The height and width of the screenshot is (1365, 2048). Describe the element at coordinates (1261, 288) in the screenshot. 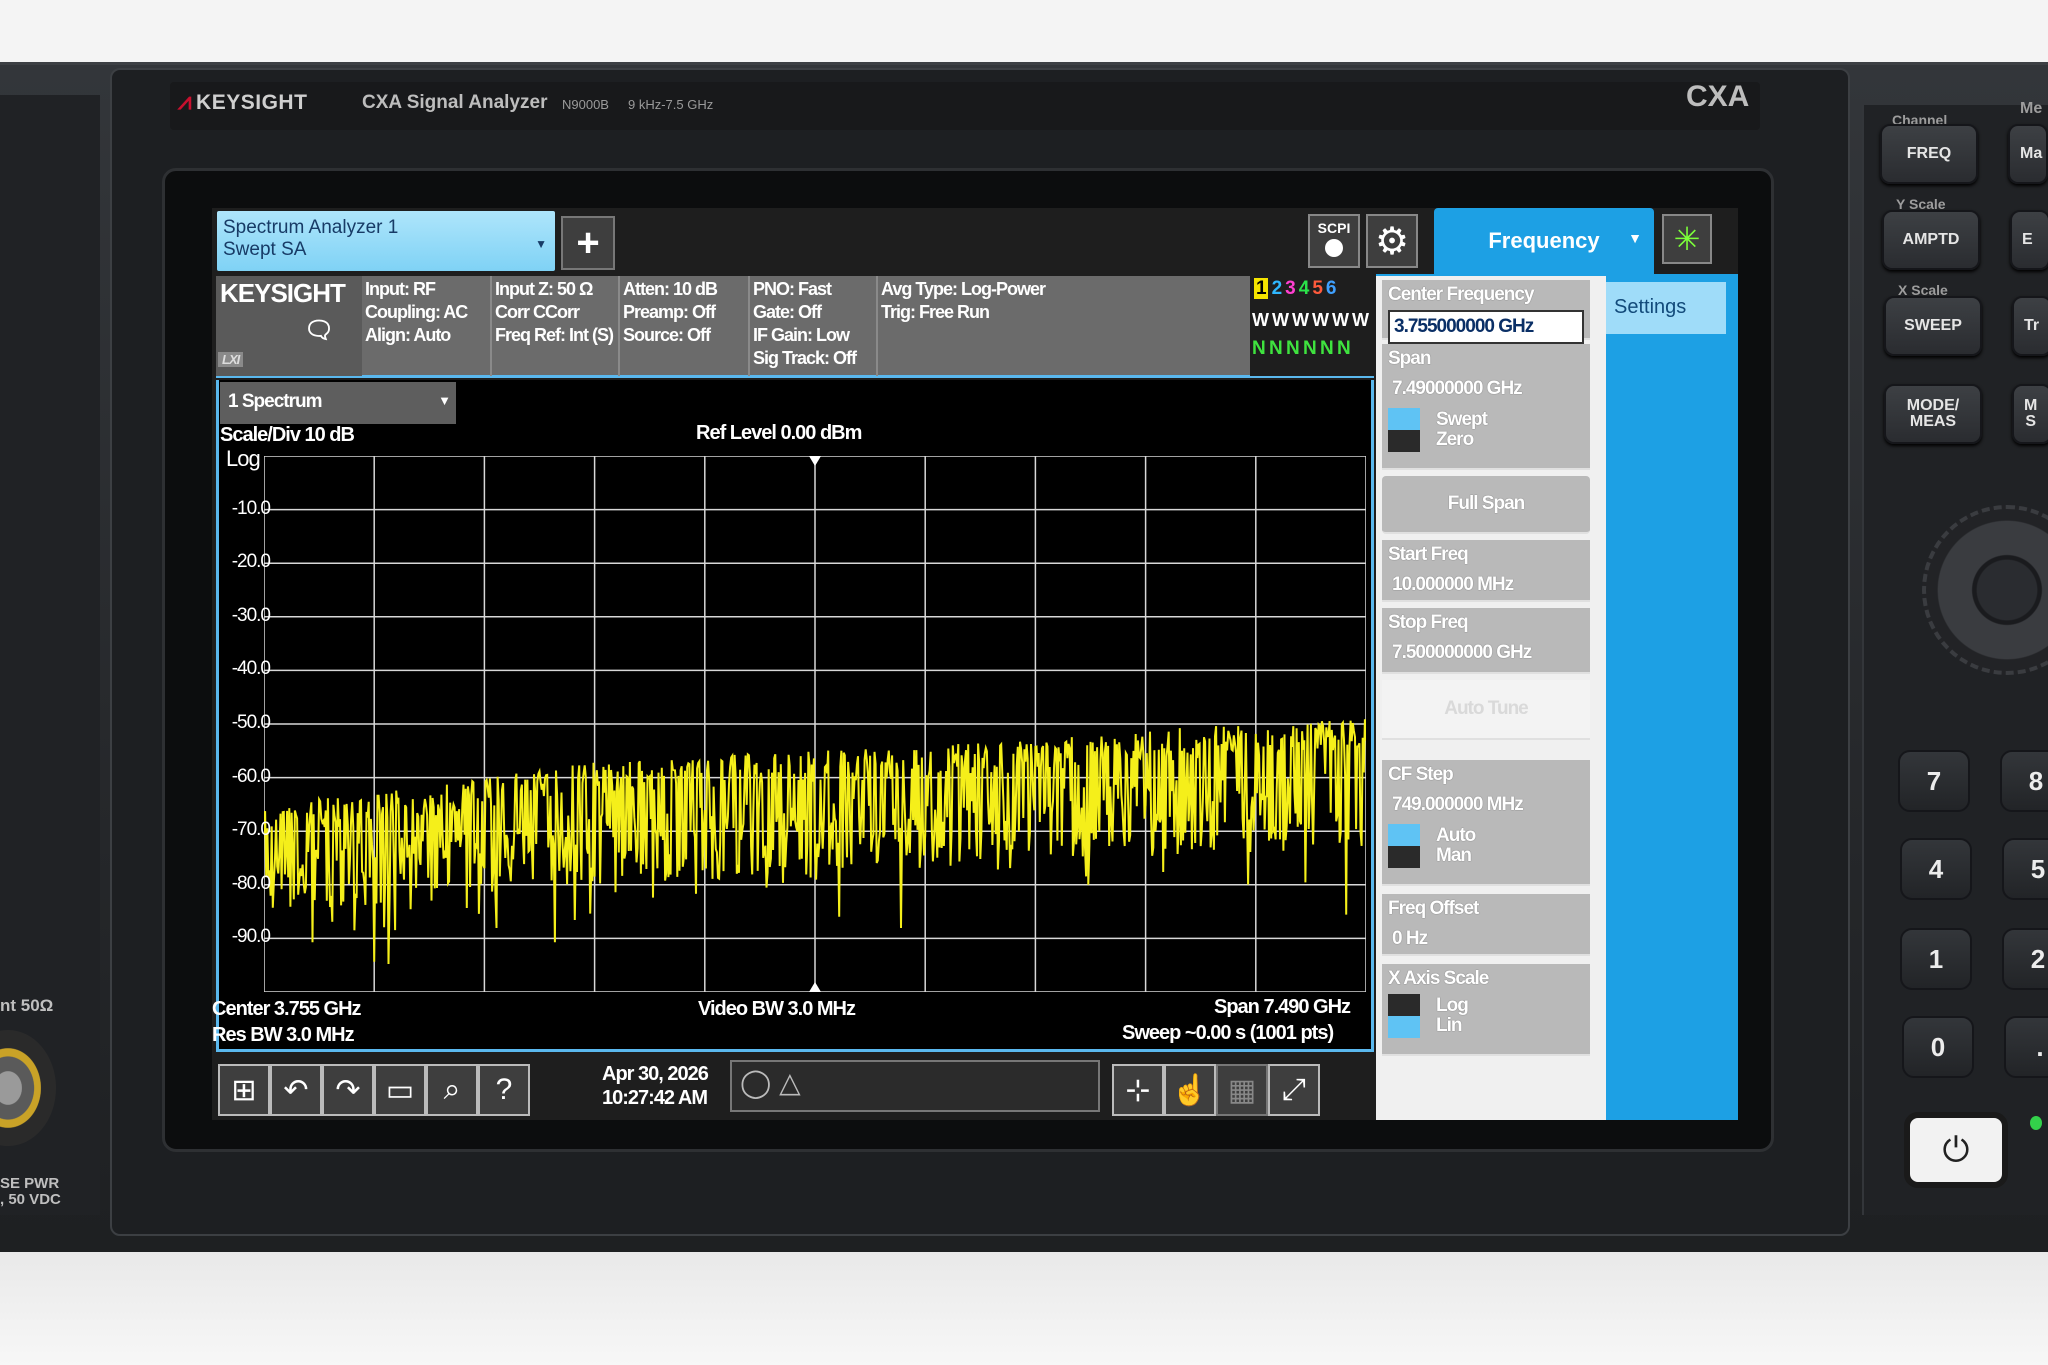

I see `trace-1-number: 1` at that location.